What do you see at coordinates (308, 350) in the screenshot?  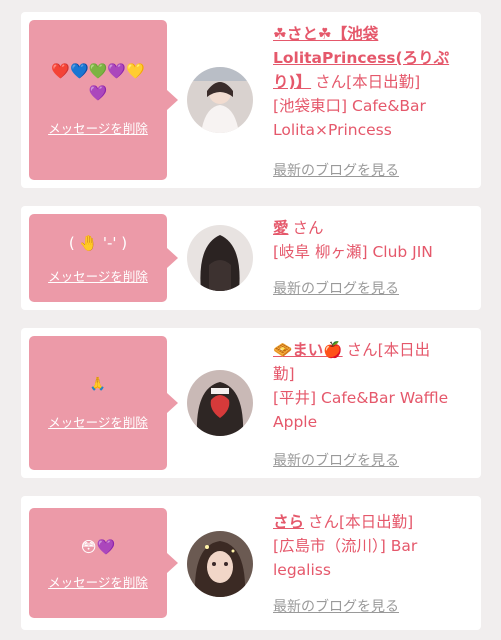 I see `cast-name-link: 🧇まい🍎` at bounding box center [308, 350].